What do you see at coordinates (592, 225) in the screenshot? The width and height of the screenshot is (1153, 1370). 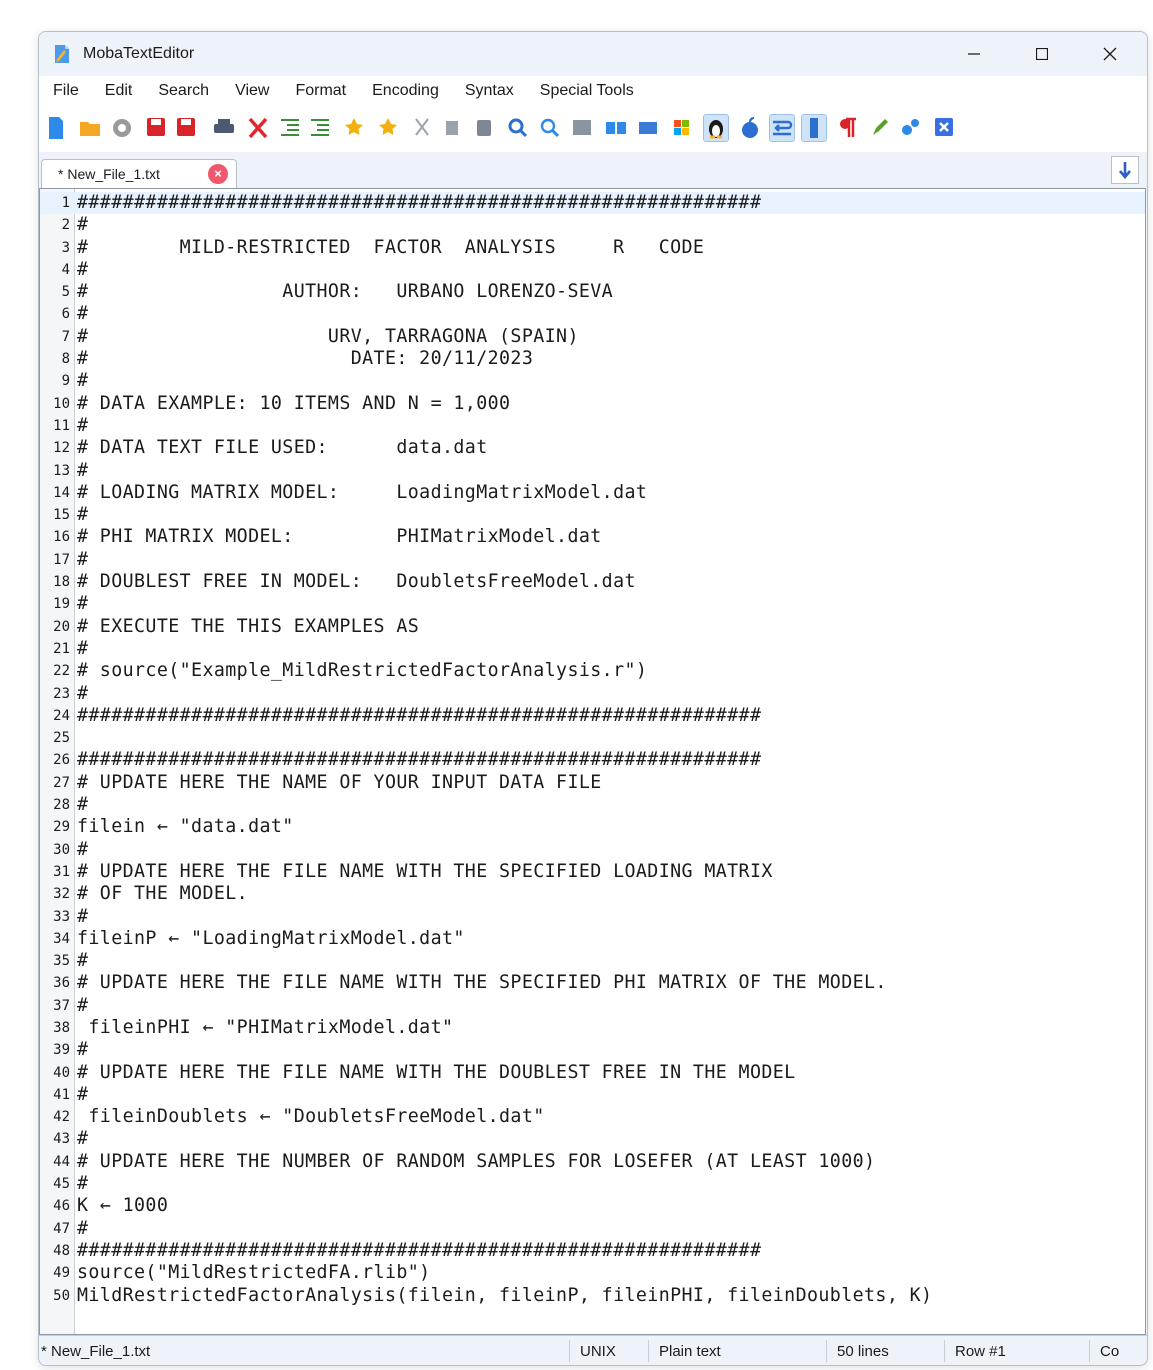 I see `code-line: 2 #` at bounding box center [592, 225].